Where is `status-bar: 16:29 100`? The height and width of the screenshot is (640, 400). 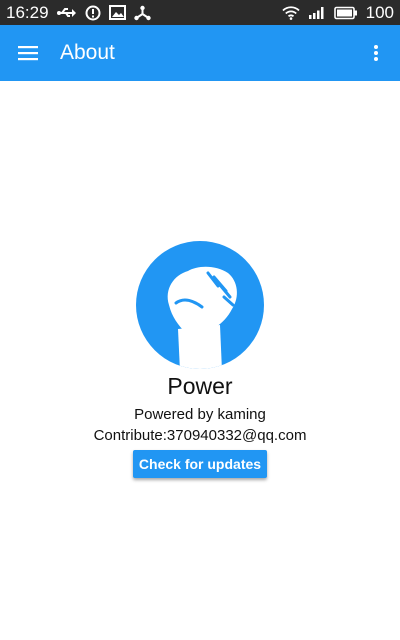 status-bar: 16:29 100 is located at coordinates (200, 12).